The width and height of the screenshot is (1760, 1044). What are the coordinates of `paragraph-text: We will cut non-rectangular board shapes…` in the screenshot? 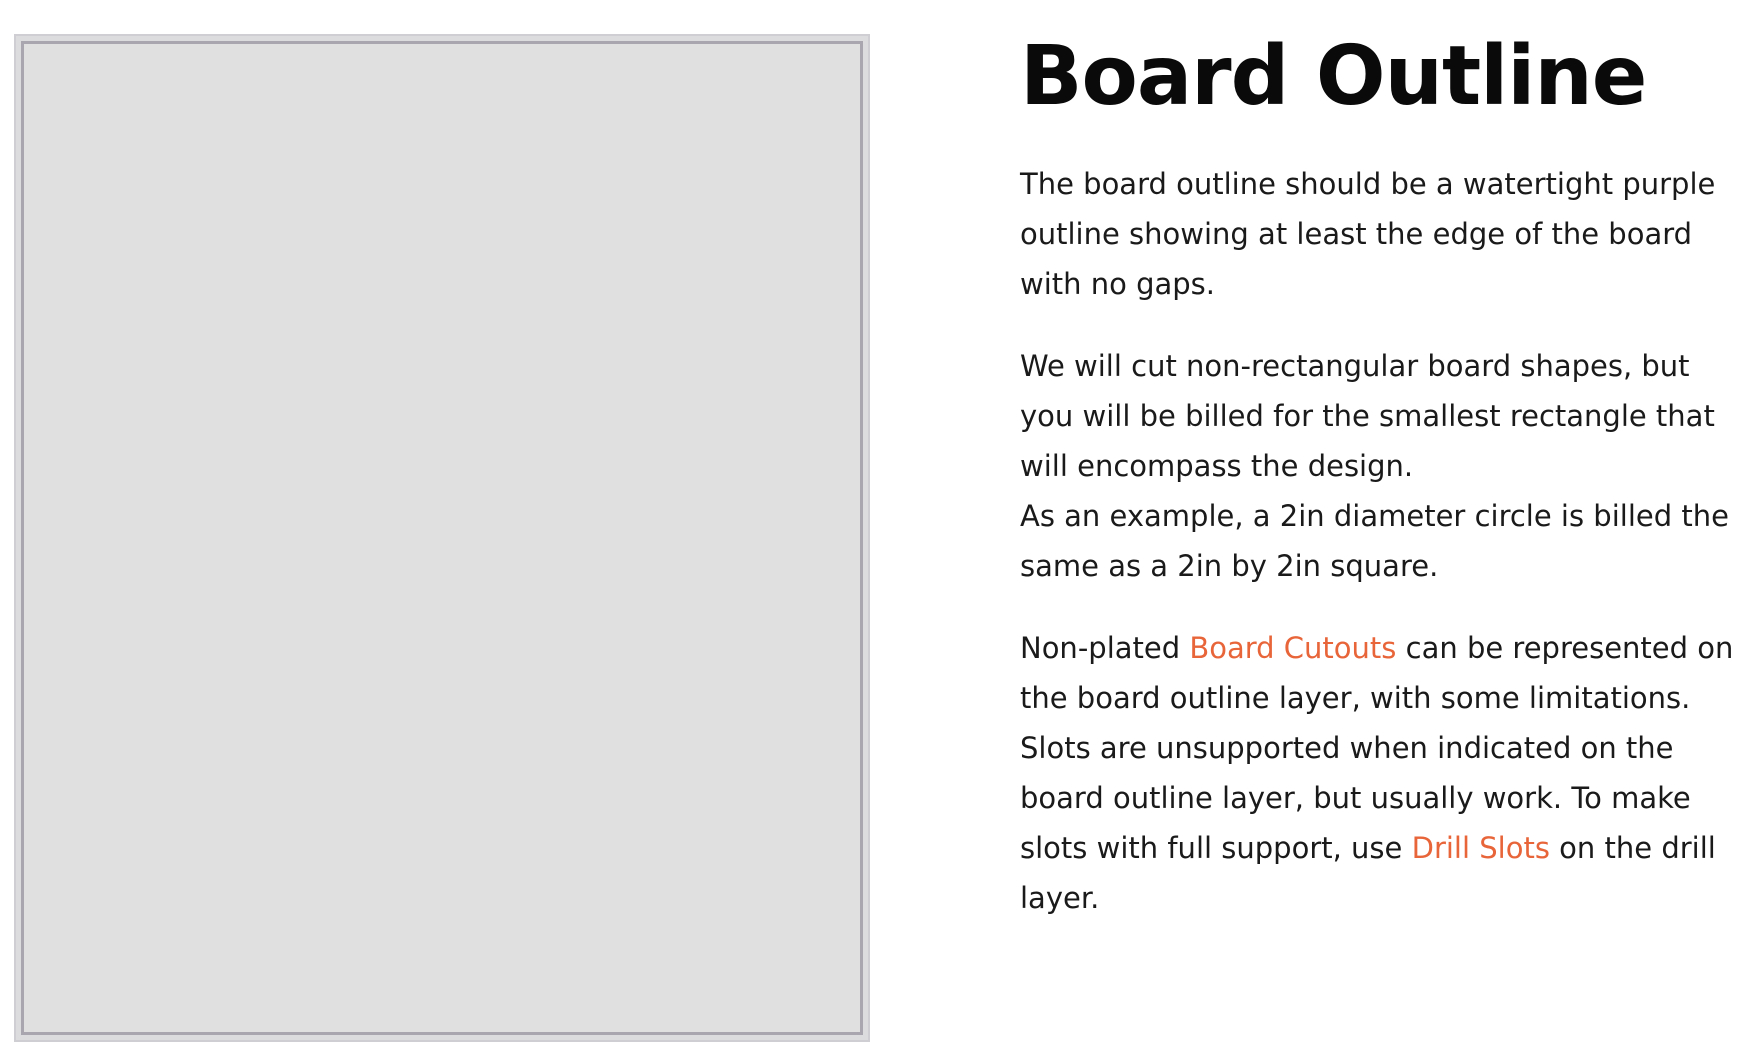 It's located at (1367, 415).